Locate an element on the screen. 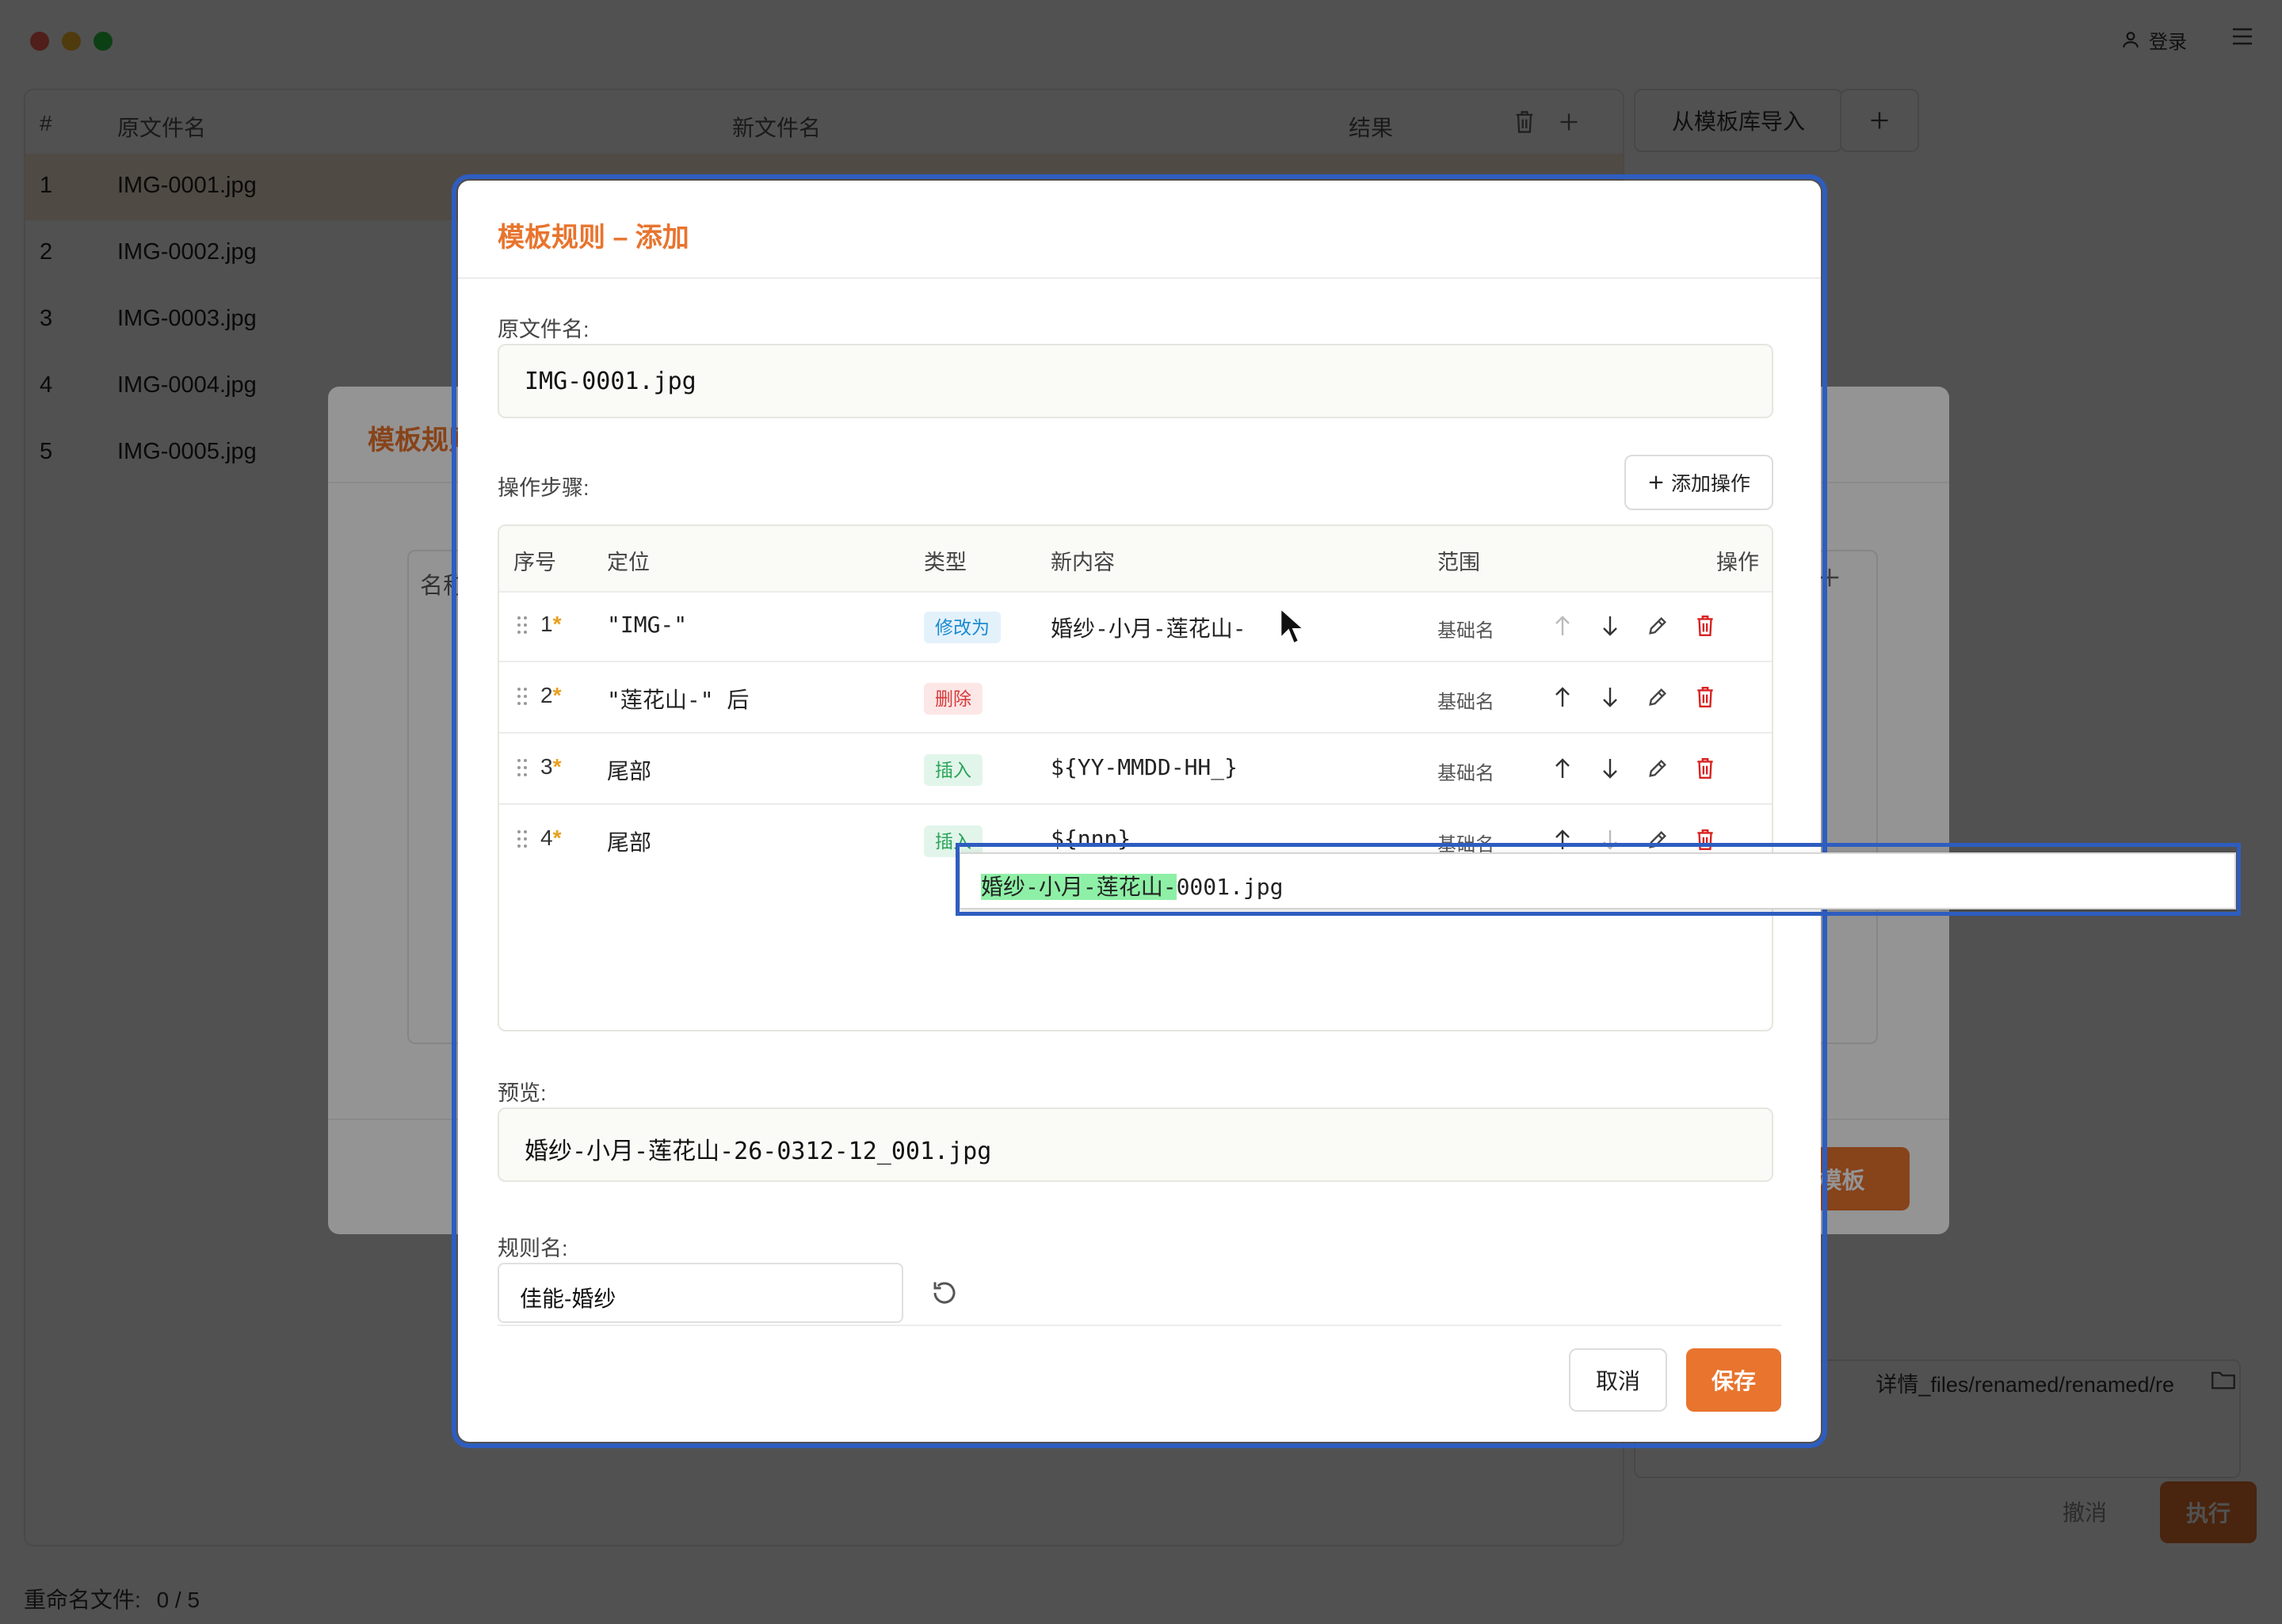 The image size is (2282, 1624). col-content: 新内容 is located at coordinates (1083, 562).